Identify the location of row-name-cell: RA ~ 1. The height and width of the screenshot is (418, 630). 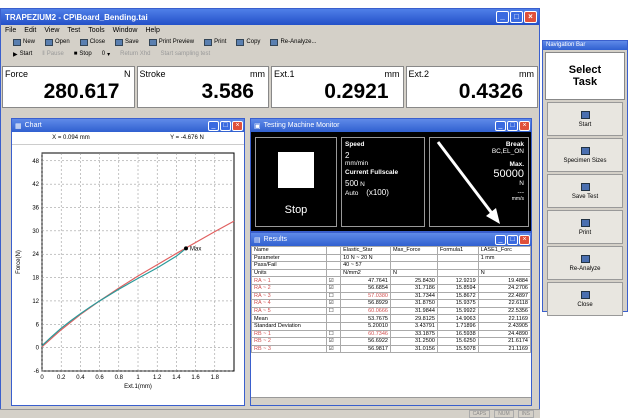
(289, 280).